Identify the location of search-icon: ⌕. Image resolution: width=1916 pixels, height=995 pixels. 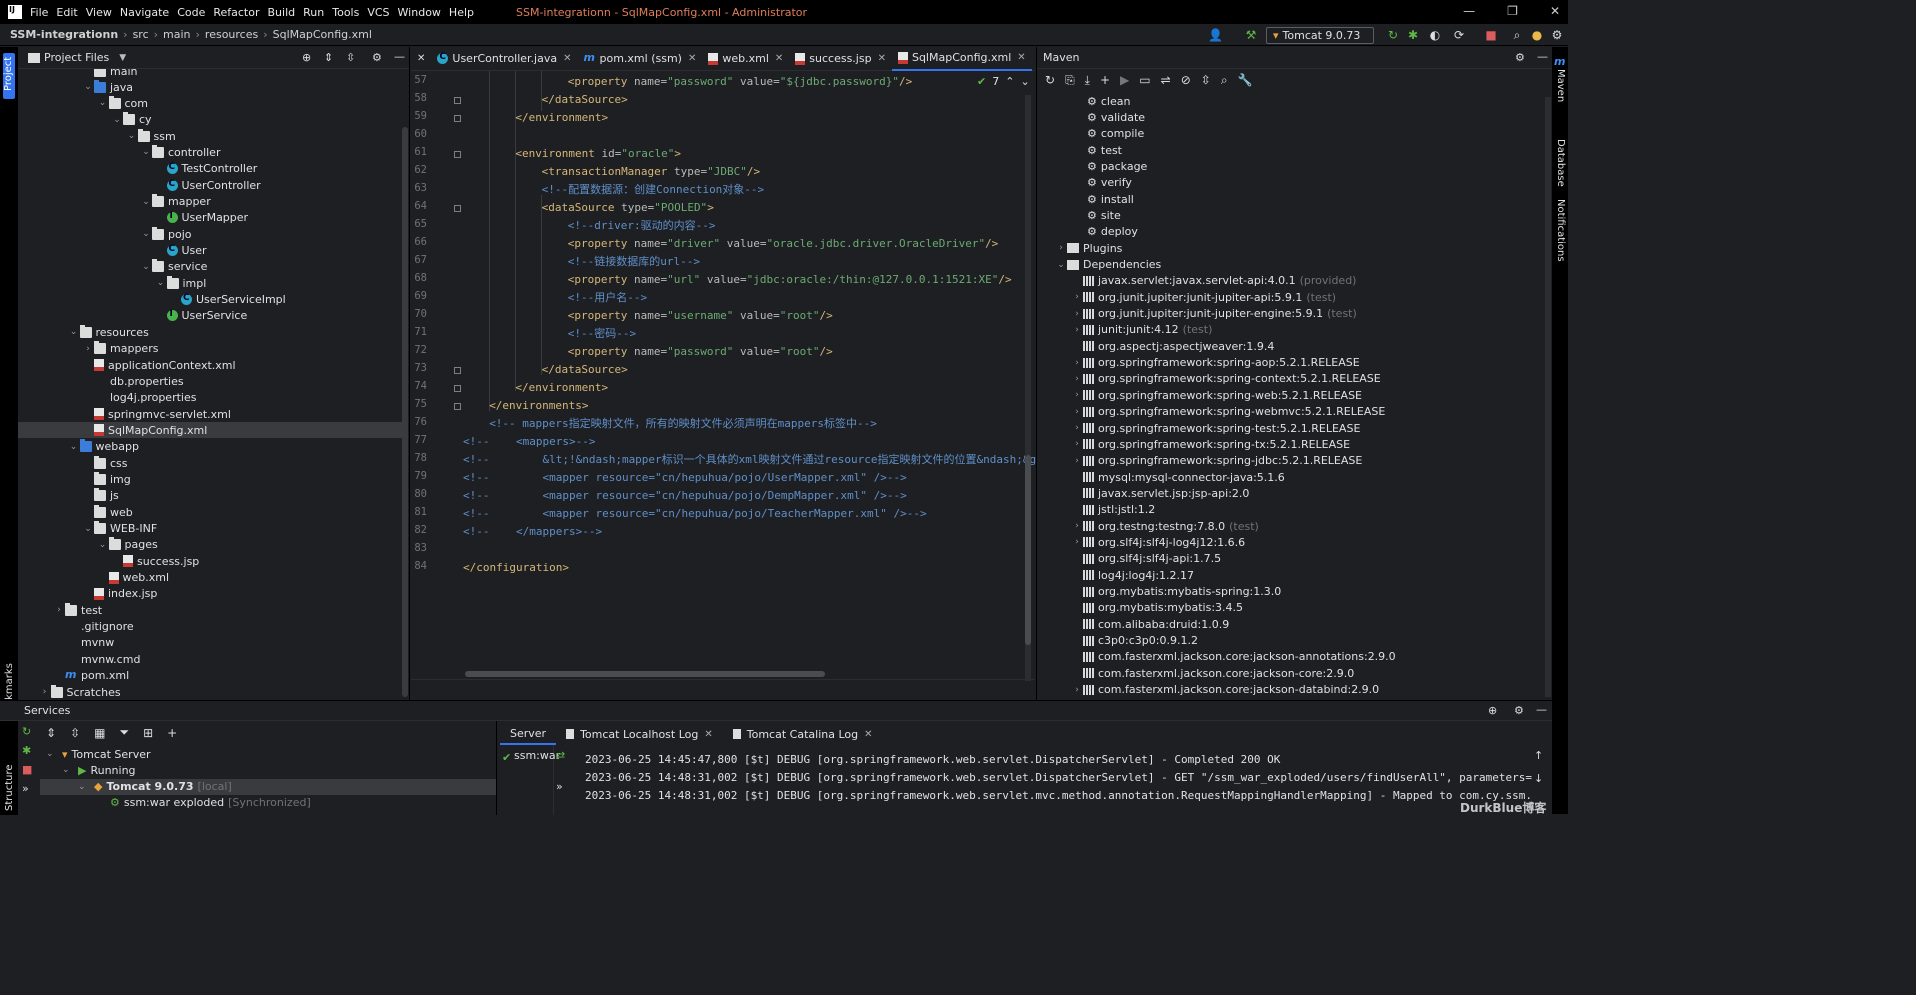
(1517, 35).